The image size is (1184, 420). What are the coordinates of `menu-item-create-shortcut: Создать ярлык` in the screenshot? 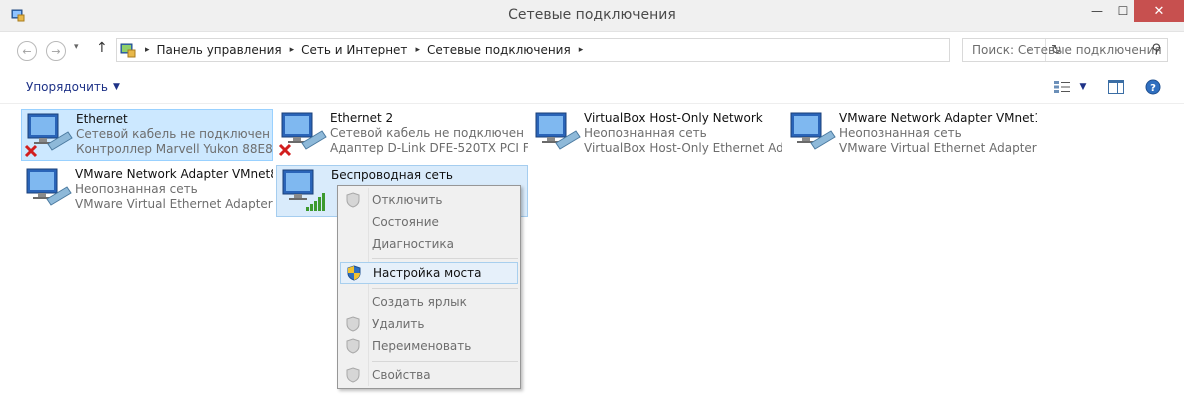 It's located at (429, 302).